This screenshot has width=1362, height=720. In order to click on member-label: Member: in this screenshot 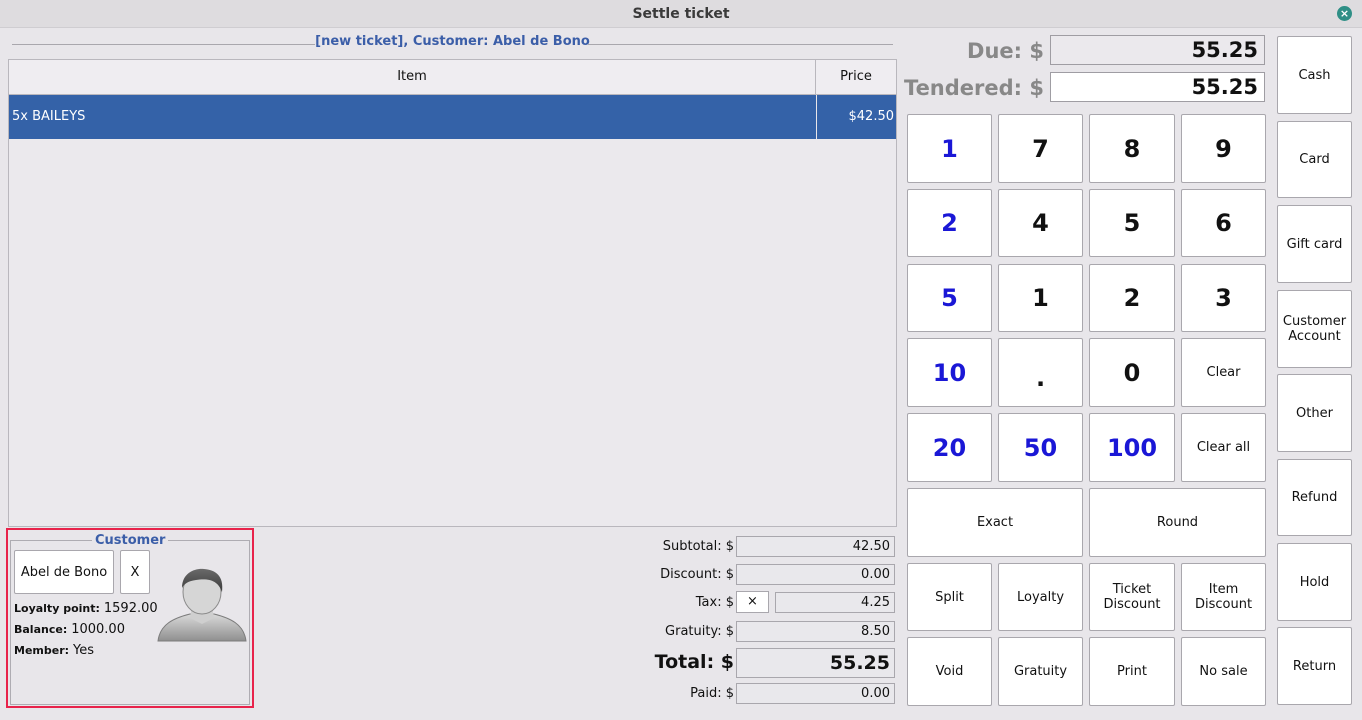, I will do `click(42, 650)`.